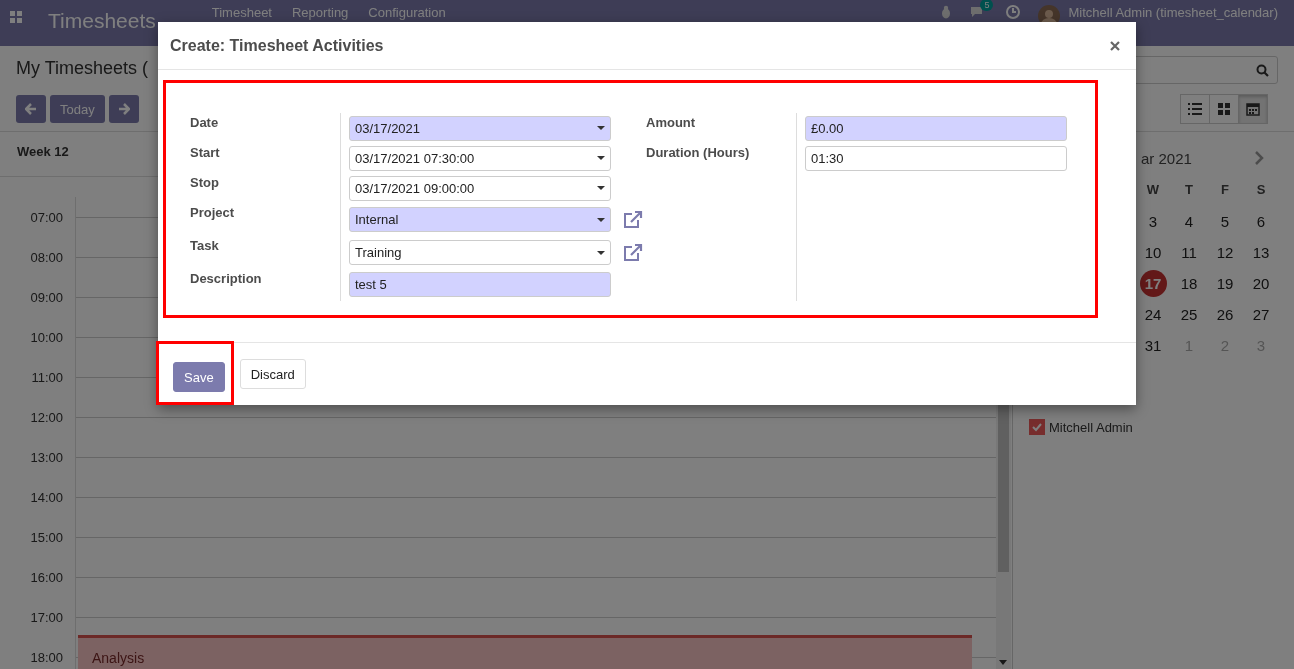 The width and height of the screenshot is (1294, 669). I want to click on field-label: Project, so click(213, 213).